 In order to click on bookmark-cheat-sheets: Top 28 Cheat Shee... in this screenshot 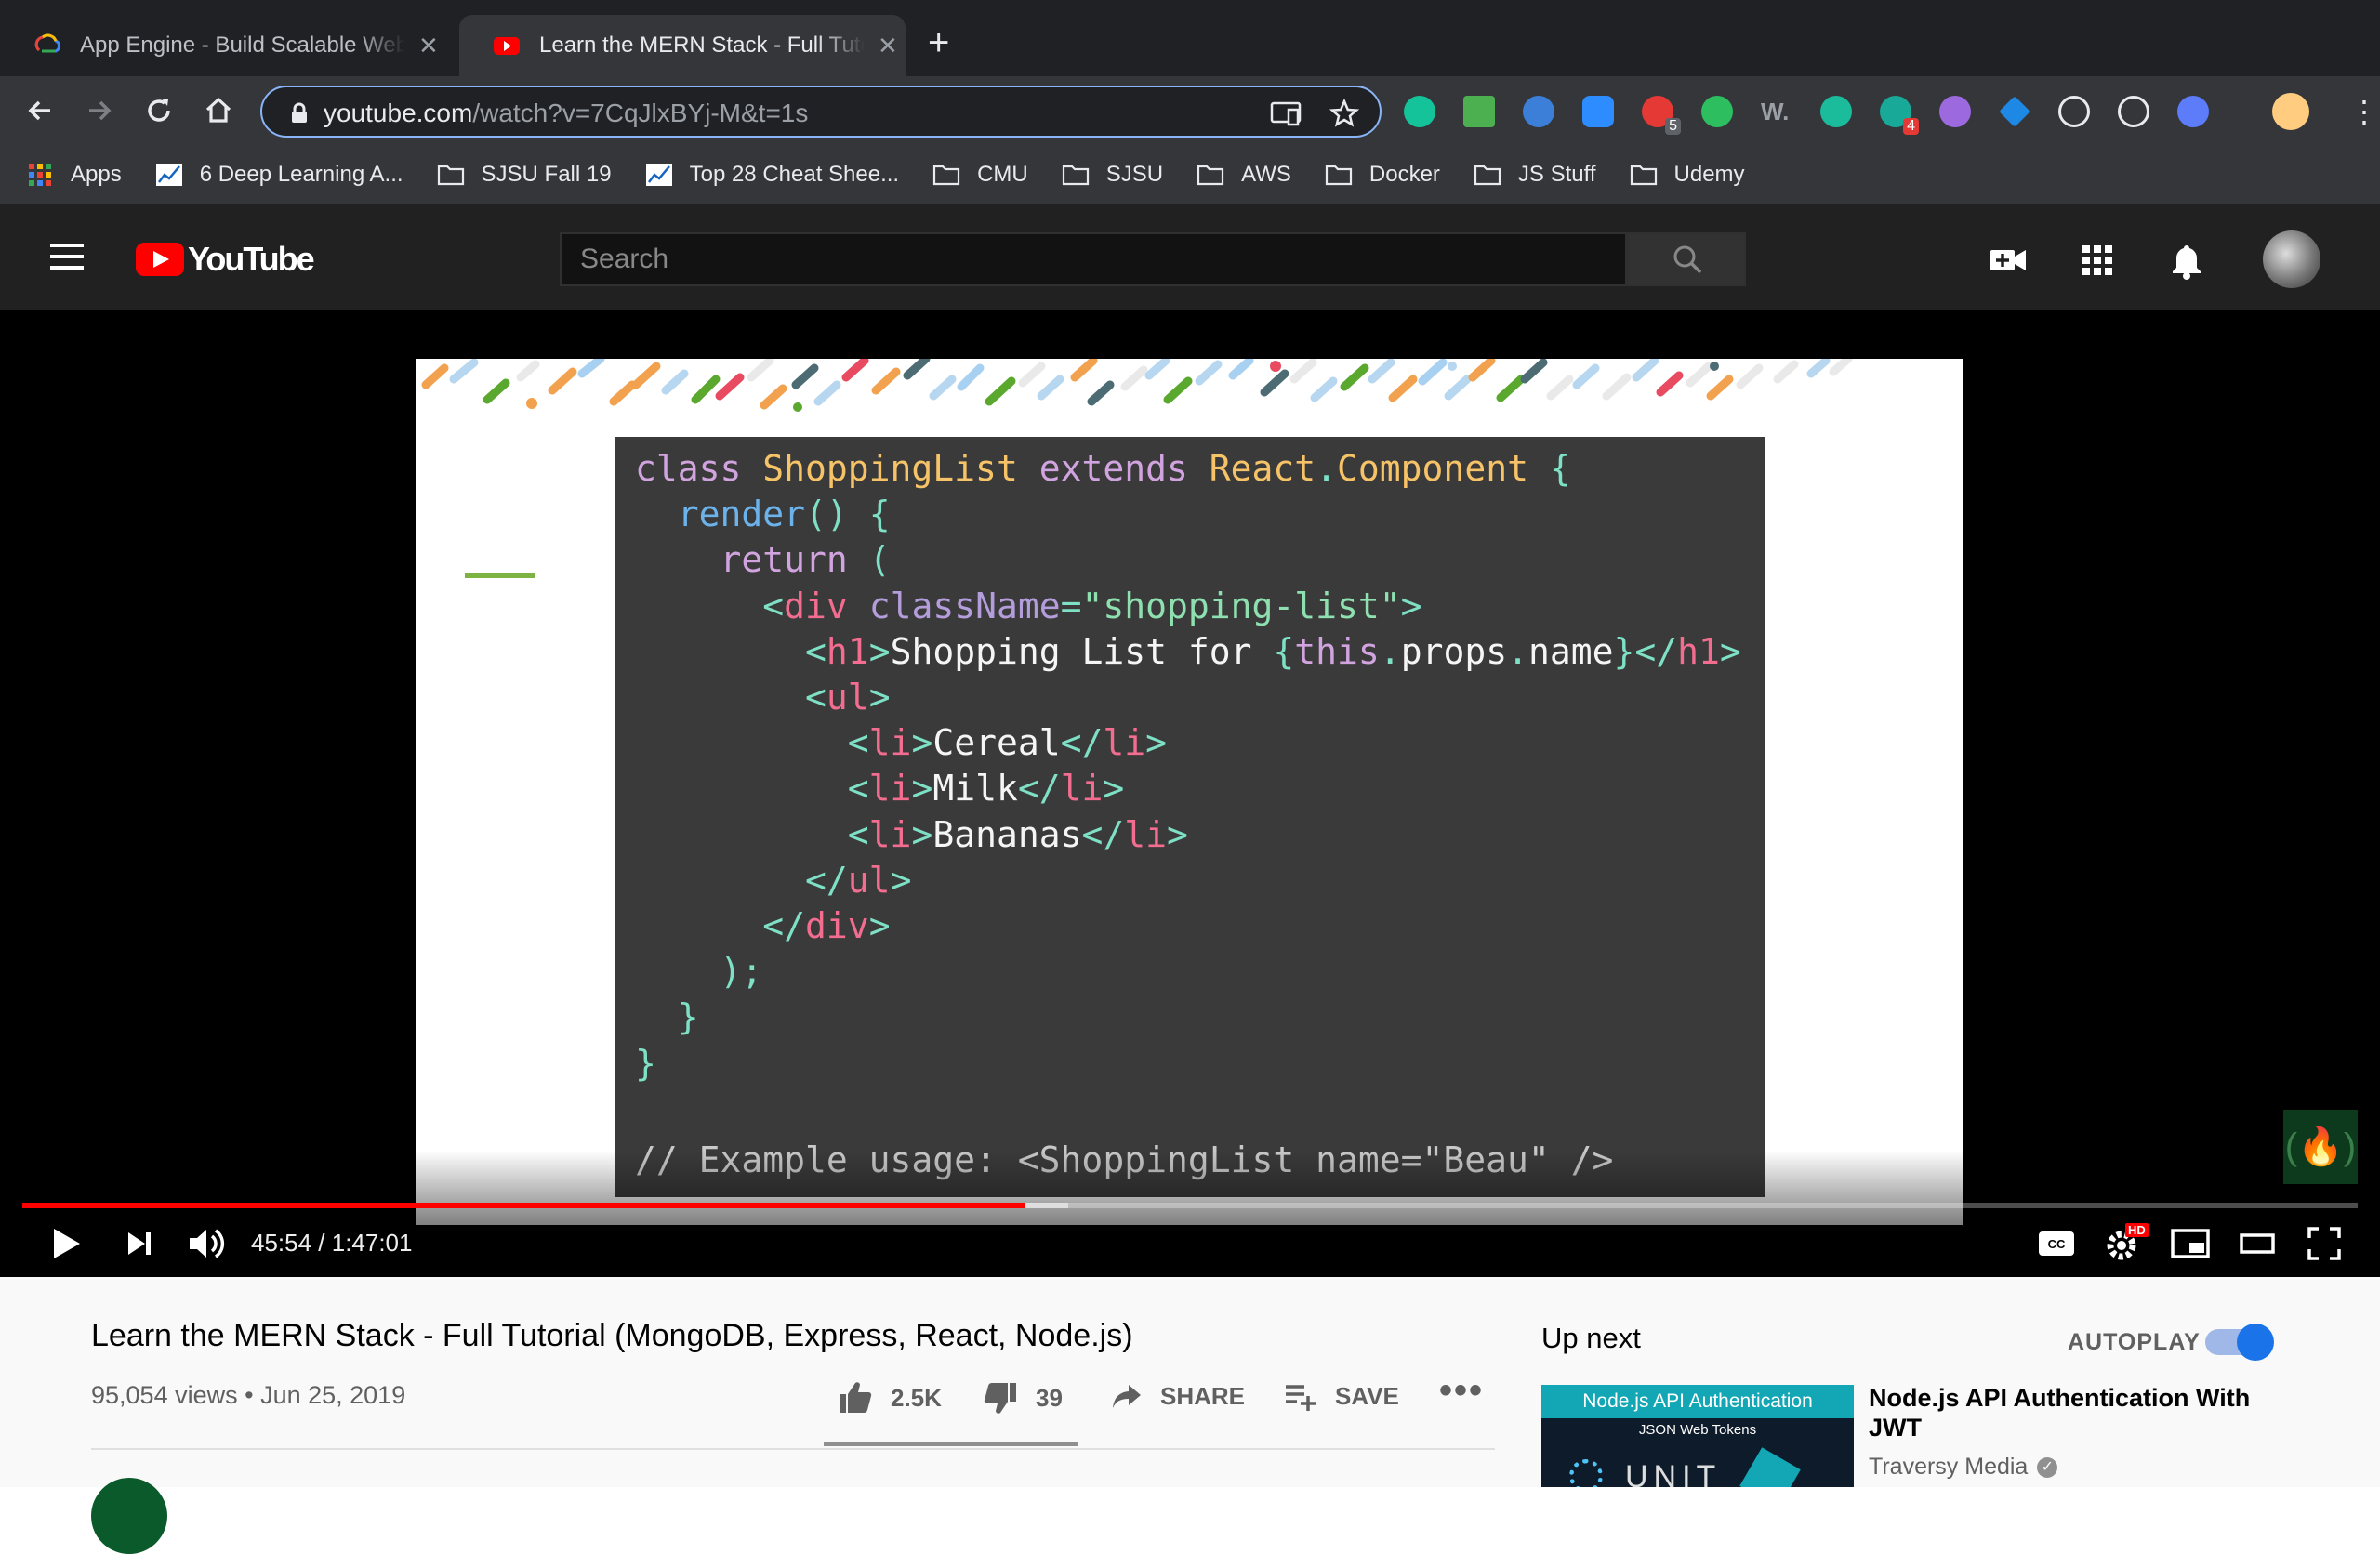, I will do `click(772, 175)`.